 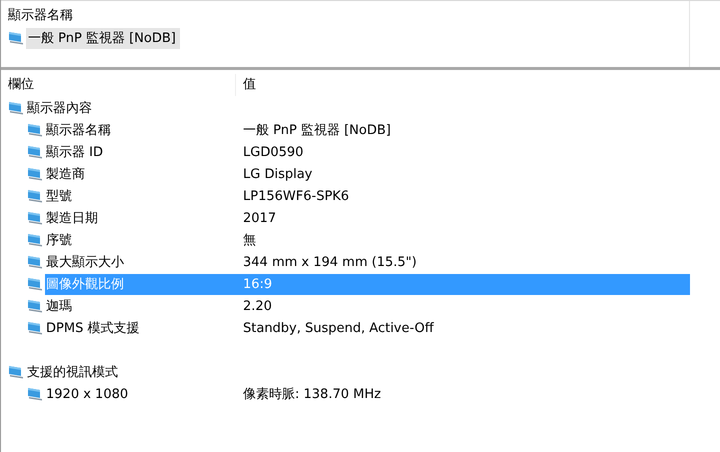 What do you see at coordinates (367, 174) in the screenshot?
I see `tree-row: 製造商 LG Display` at bounding box center [367, 174].